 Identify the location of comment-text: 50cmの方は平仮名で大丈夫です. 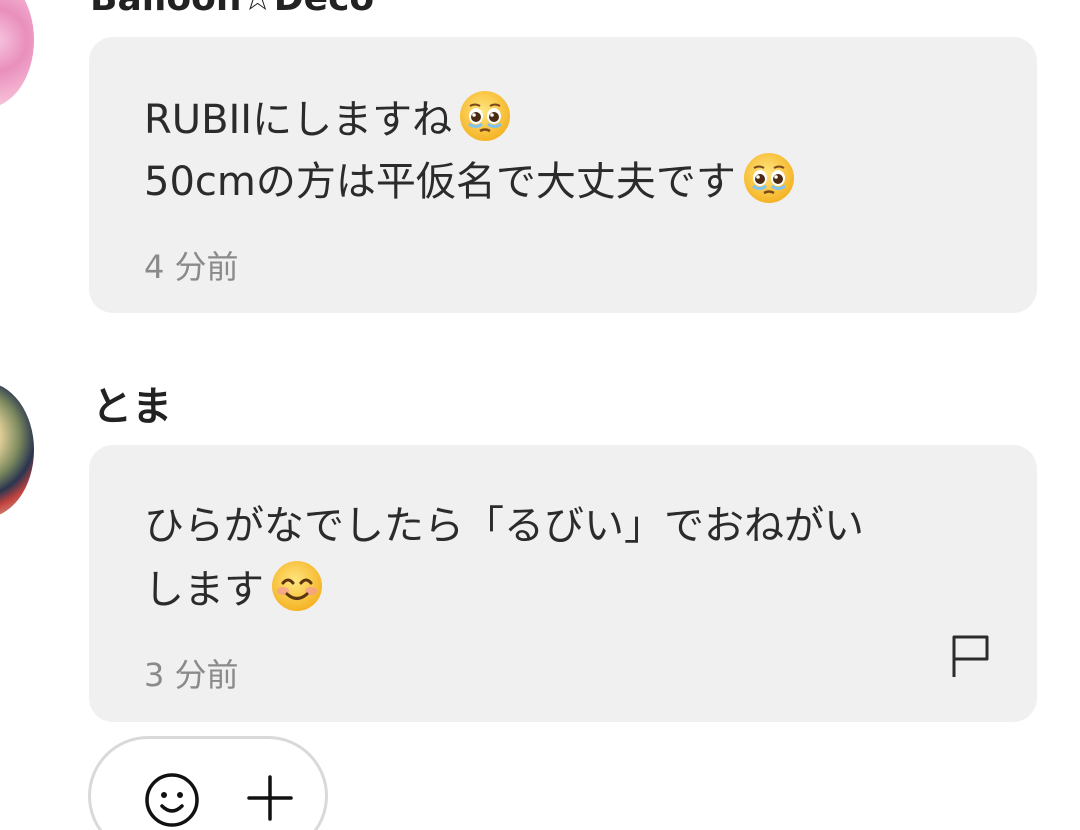
(440, 182).